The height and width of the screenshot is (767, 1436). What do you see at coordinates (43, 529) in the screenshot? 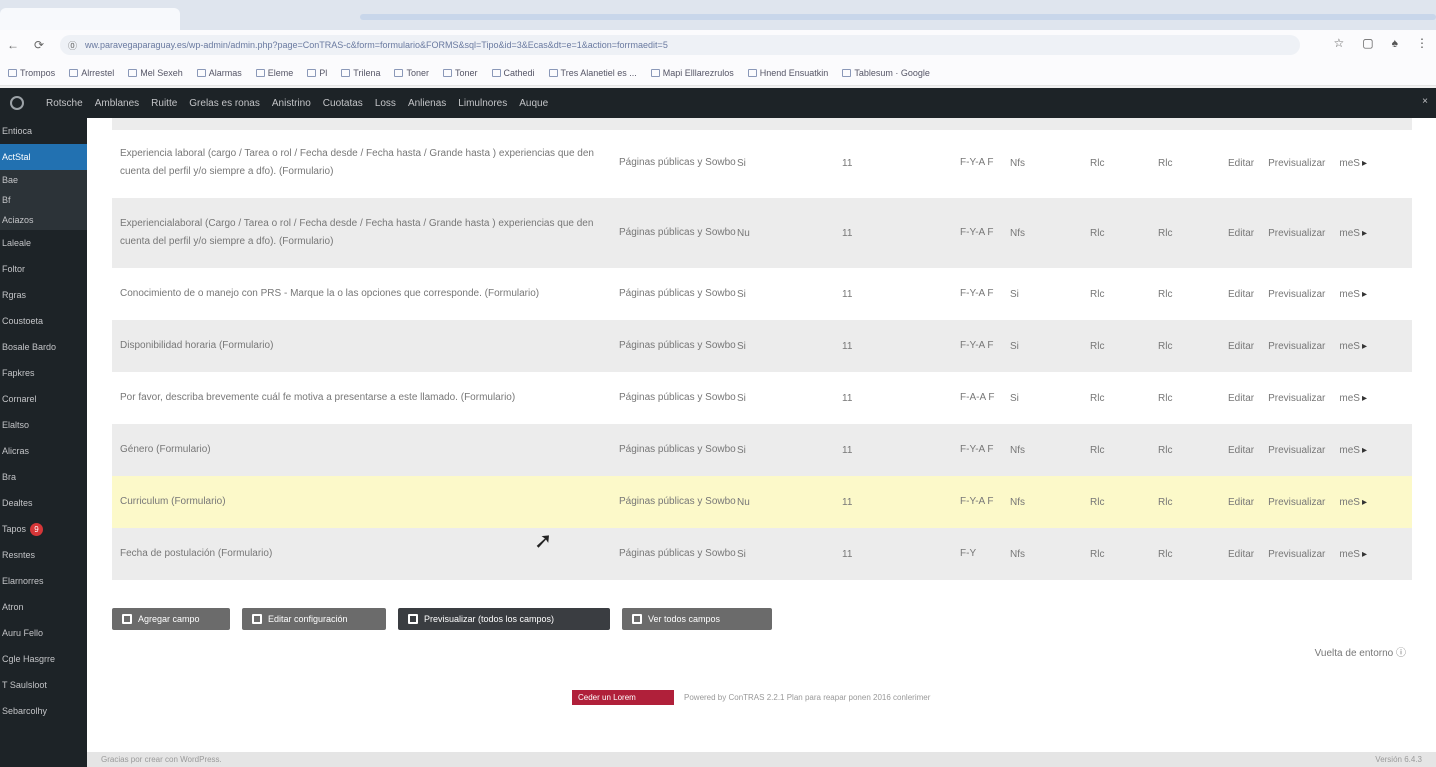
I see `sidebar-item: Tapos 9` at bounding box center [43, 529].